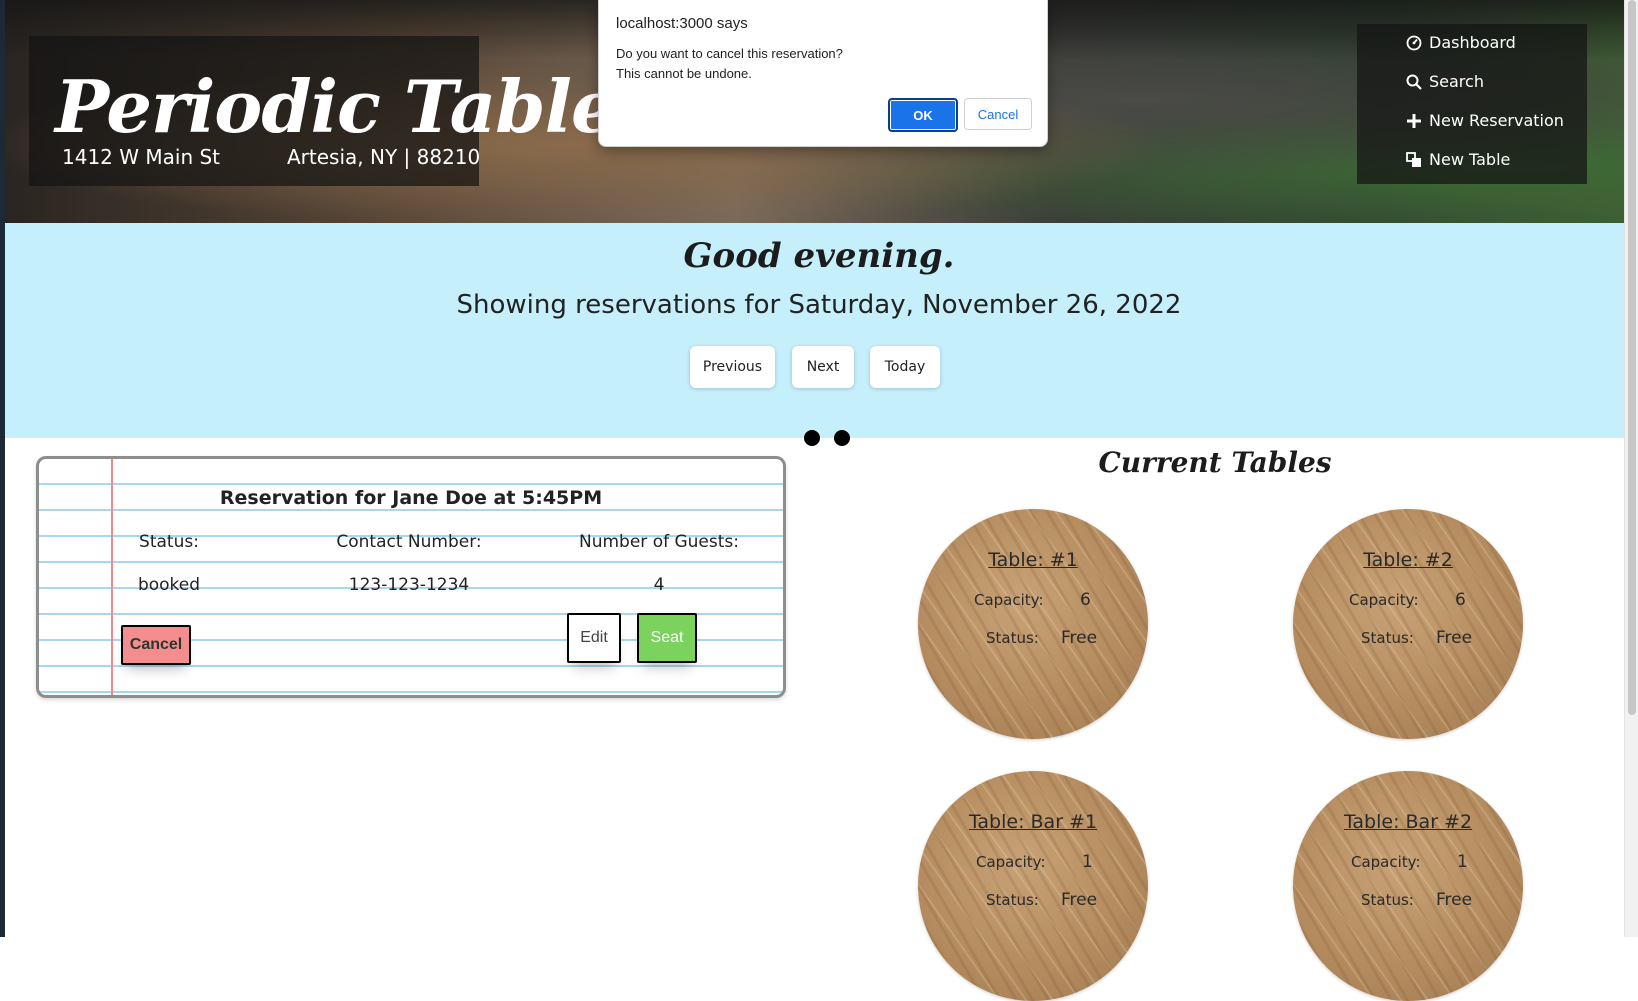 The height and width of the screenshot is (1001, 1638). I want to click on contact-label: Contact Number:, so click(409, 542).